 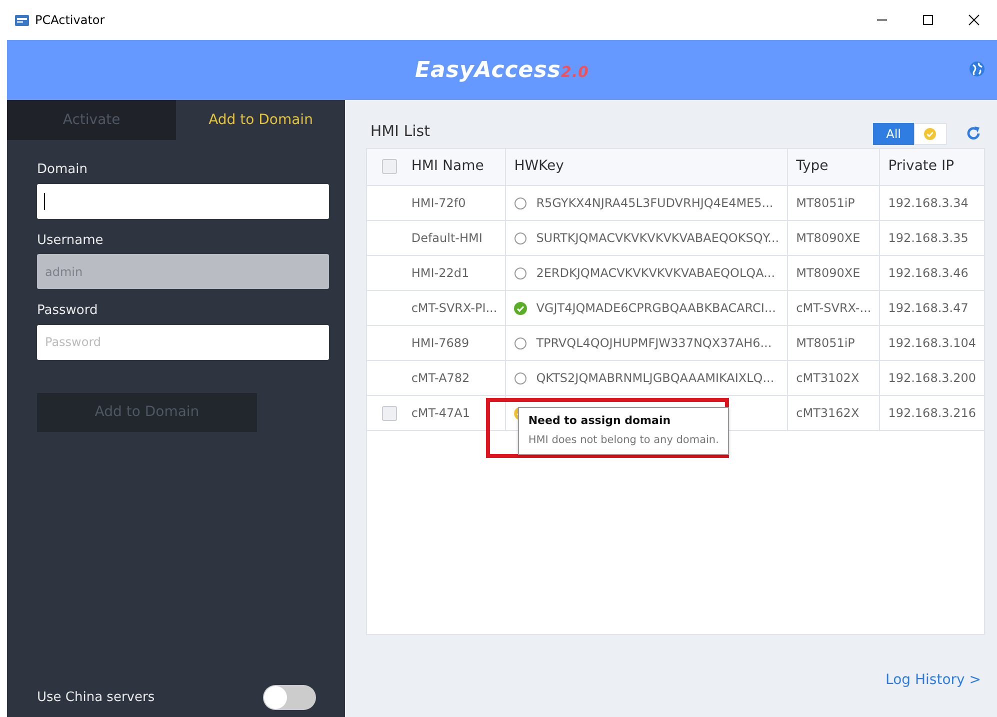 I want to click on table-cell: cMT3102X, so click(x=828, y=378).